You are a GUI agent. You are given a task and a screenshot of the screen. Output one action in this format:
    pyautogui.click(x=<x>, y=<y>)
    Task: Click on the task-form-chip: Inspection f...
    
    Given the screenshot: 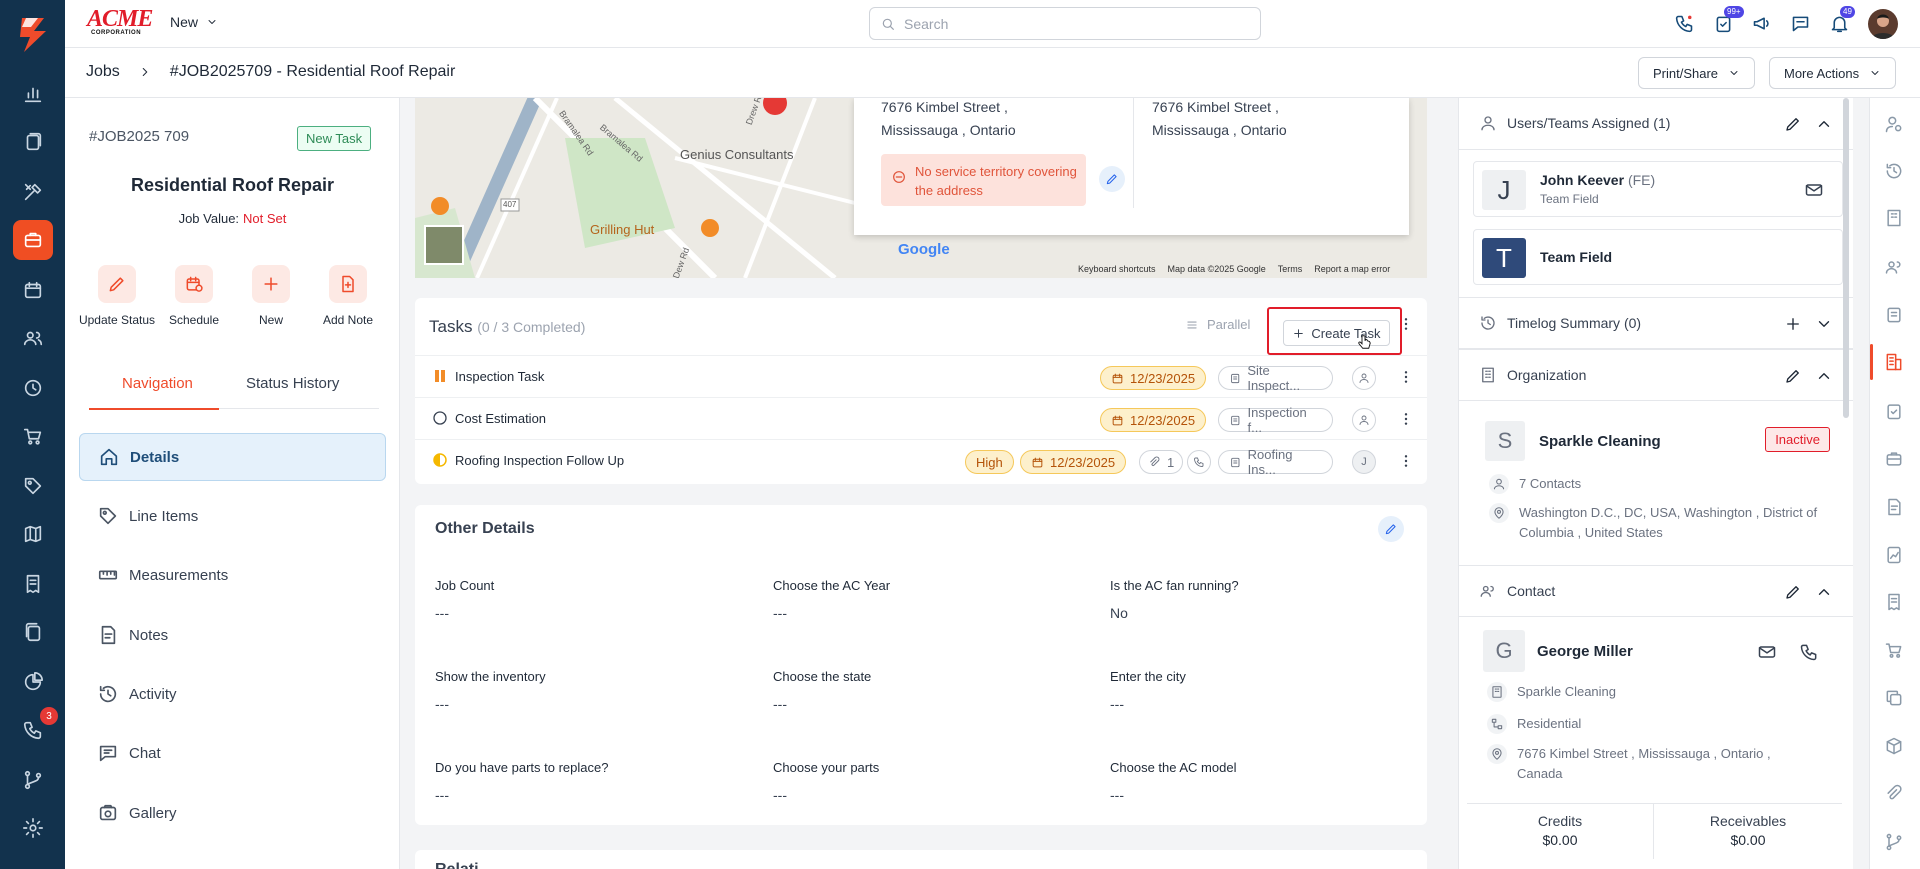 What is the action you would take?
    pyautogui.click(x=1275, y=420)
    